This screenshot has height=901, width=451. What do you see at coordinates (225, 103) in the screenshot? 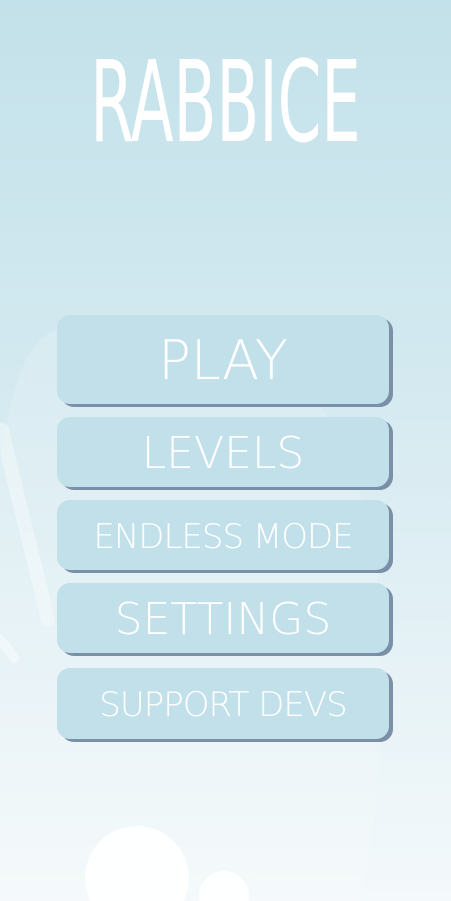
I see `game-title-logo: RABBICE` at bounding box center [225, 103].